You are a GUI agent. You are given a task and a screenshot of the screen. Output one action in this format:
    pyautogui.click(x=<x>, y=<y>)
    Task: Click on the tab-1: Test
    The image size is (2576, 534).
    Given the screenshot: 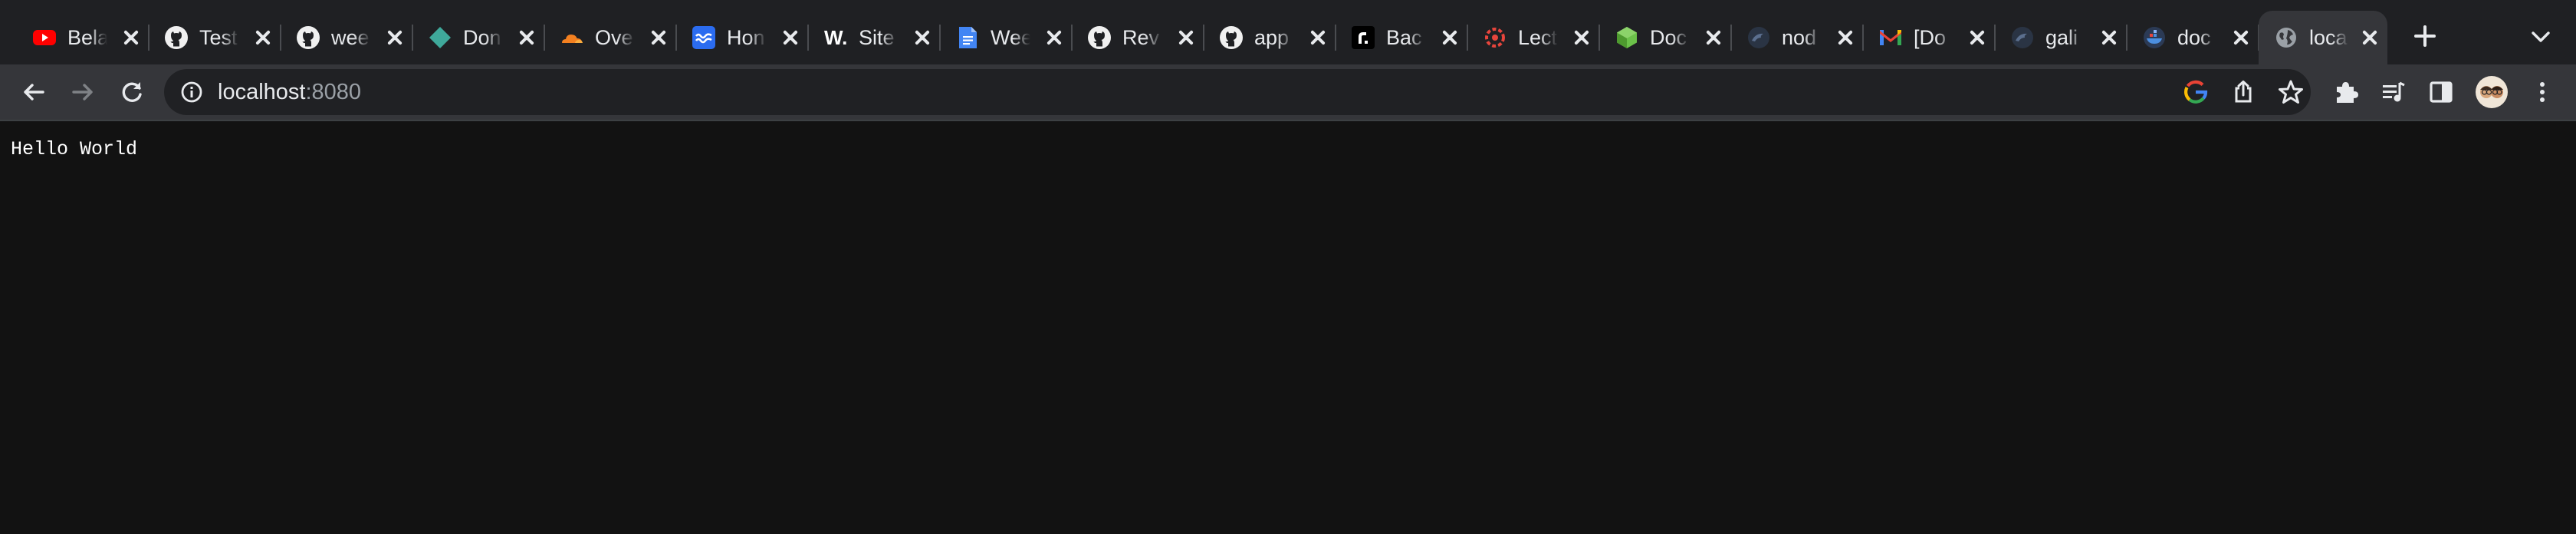 What is the action you would take?
    pyautogui.click(x=215, y=37)
    